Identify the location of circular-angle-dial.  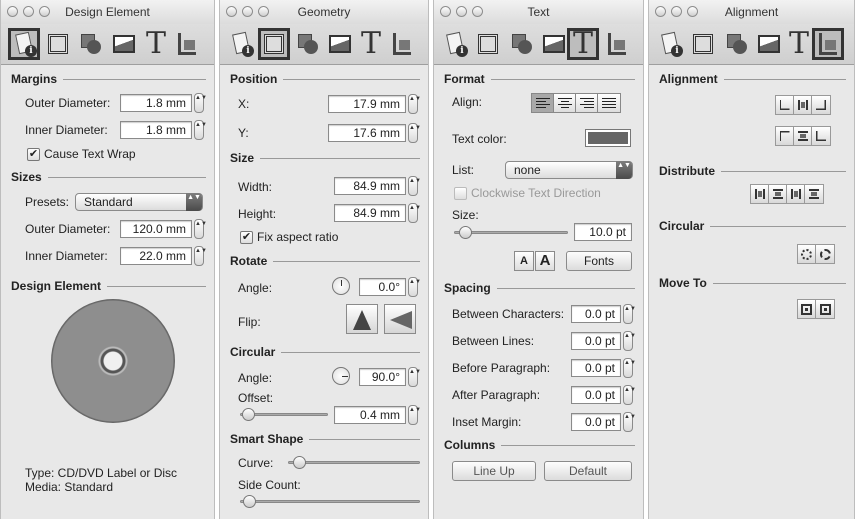
(341, 376).